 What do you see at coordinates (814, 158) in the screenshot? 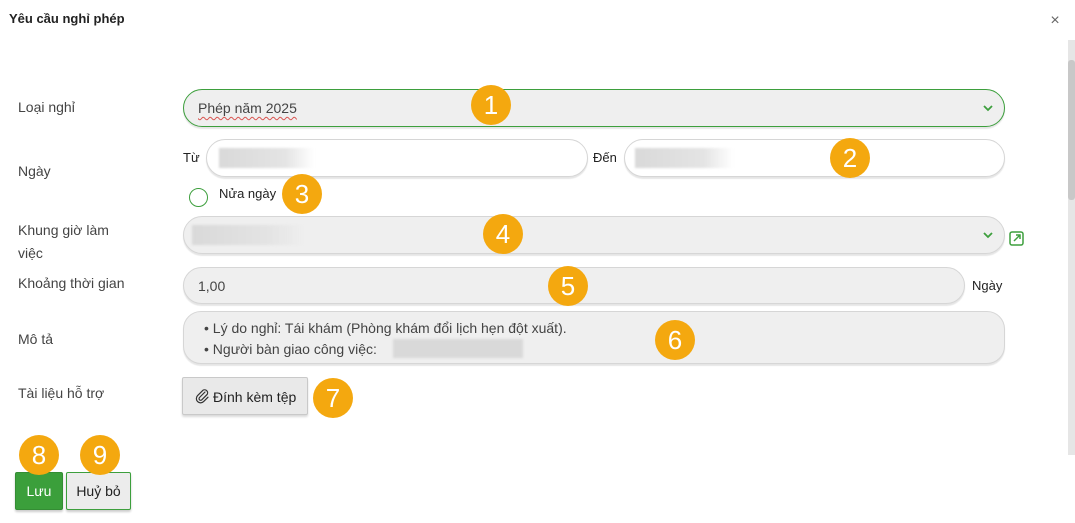
I see `date-to-input` at bounding box center [814, 158].